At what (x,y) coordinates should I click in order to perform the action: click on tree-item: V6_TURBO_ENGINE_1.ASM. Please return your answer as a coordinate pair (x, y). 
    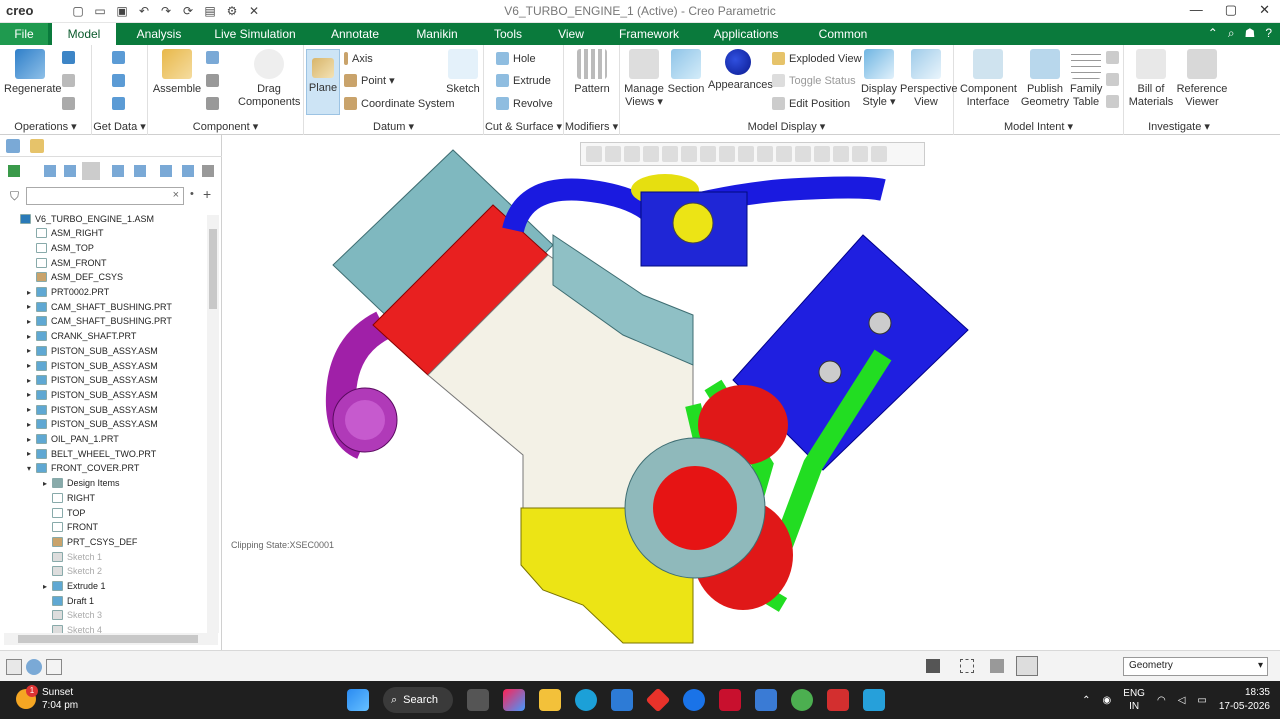
    Looking at the image, I should click on (81, 218).